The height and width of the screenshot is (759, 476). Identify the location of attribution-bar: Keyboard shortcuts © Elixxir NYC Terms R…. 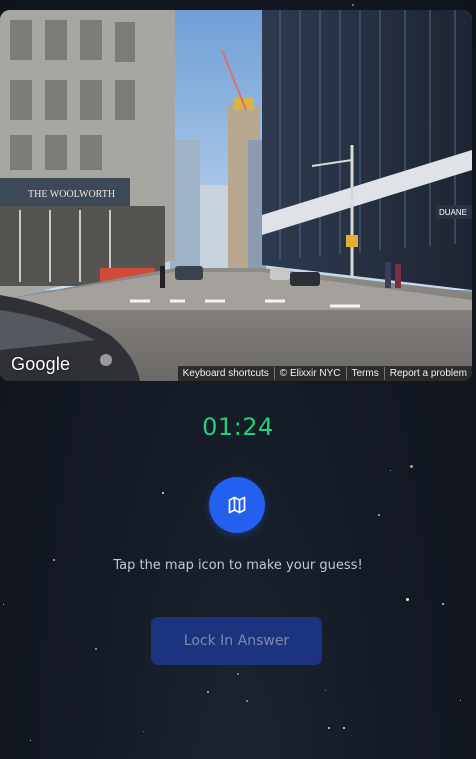
(324, 373).